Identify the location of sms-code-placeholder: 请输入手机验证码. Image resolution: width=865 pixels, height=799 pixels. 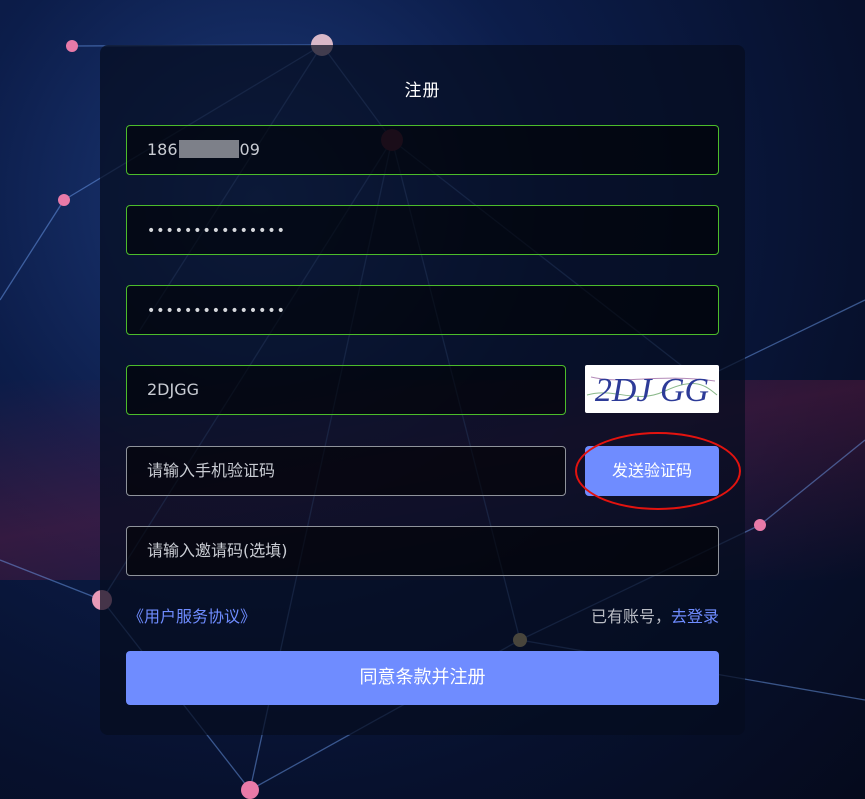
(211, 470).